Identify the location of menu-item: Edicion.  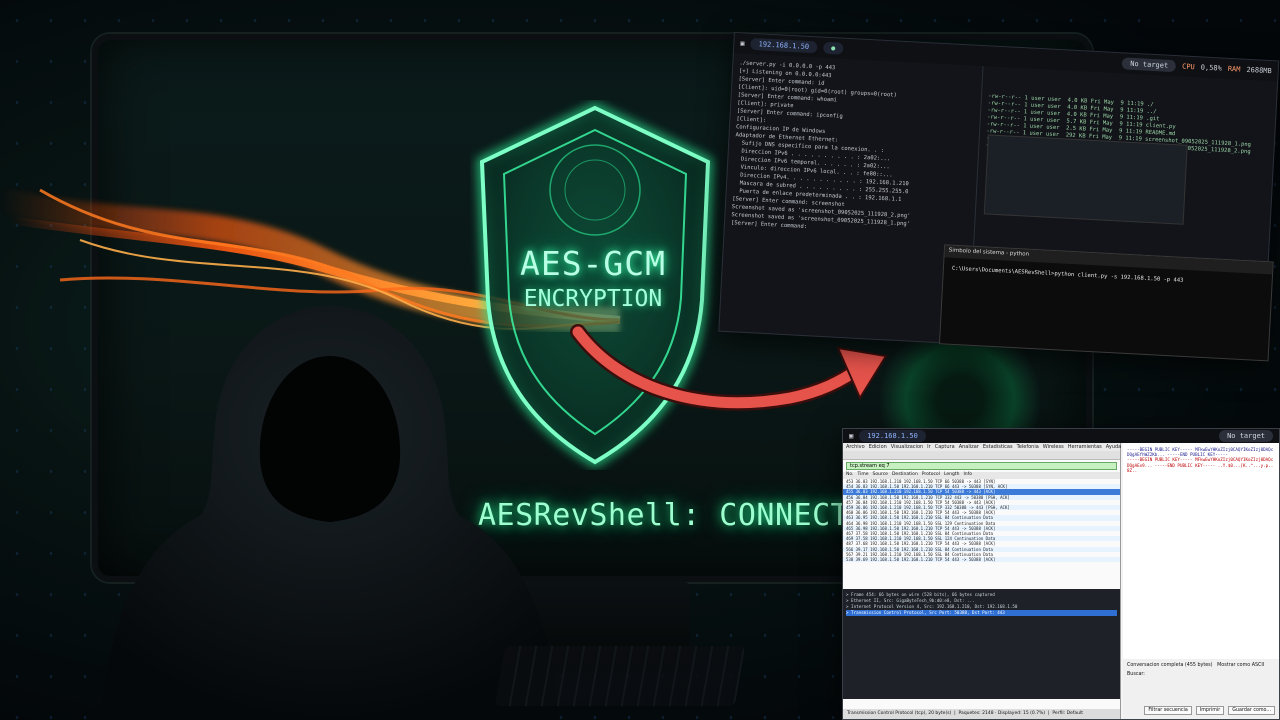
(878, 447).